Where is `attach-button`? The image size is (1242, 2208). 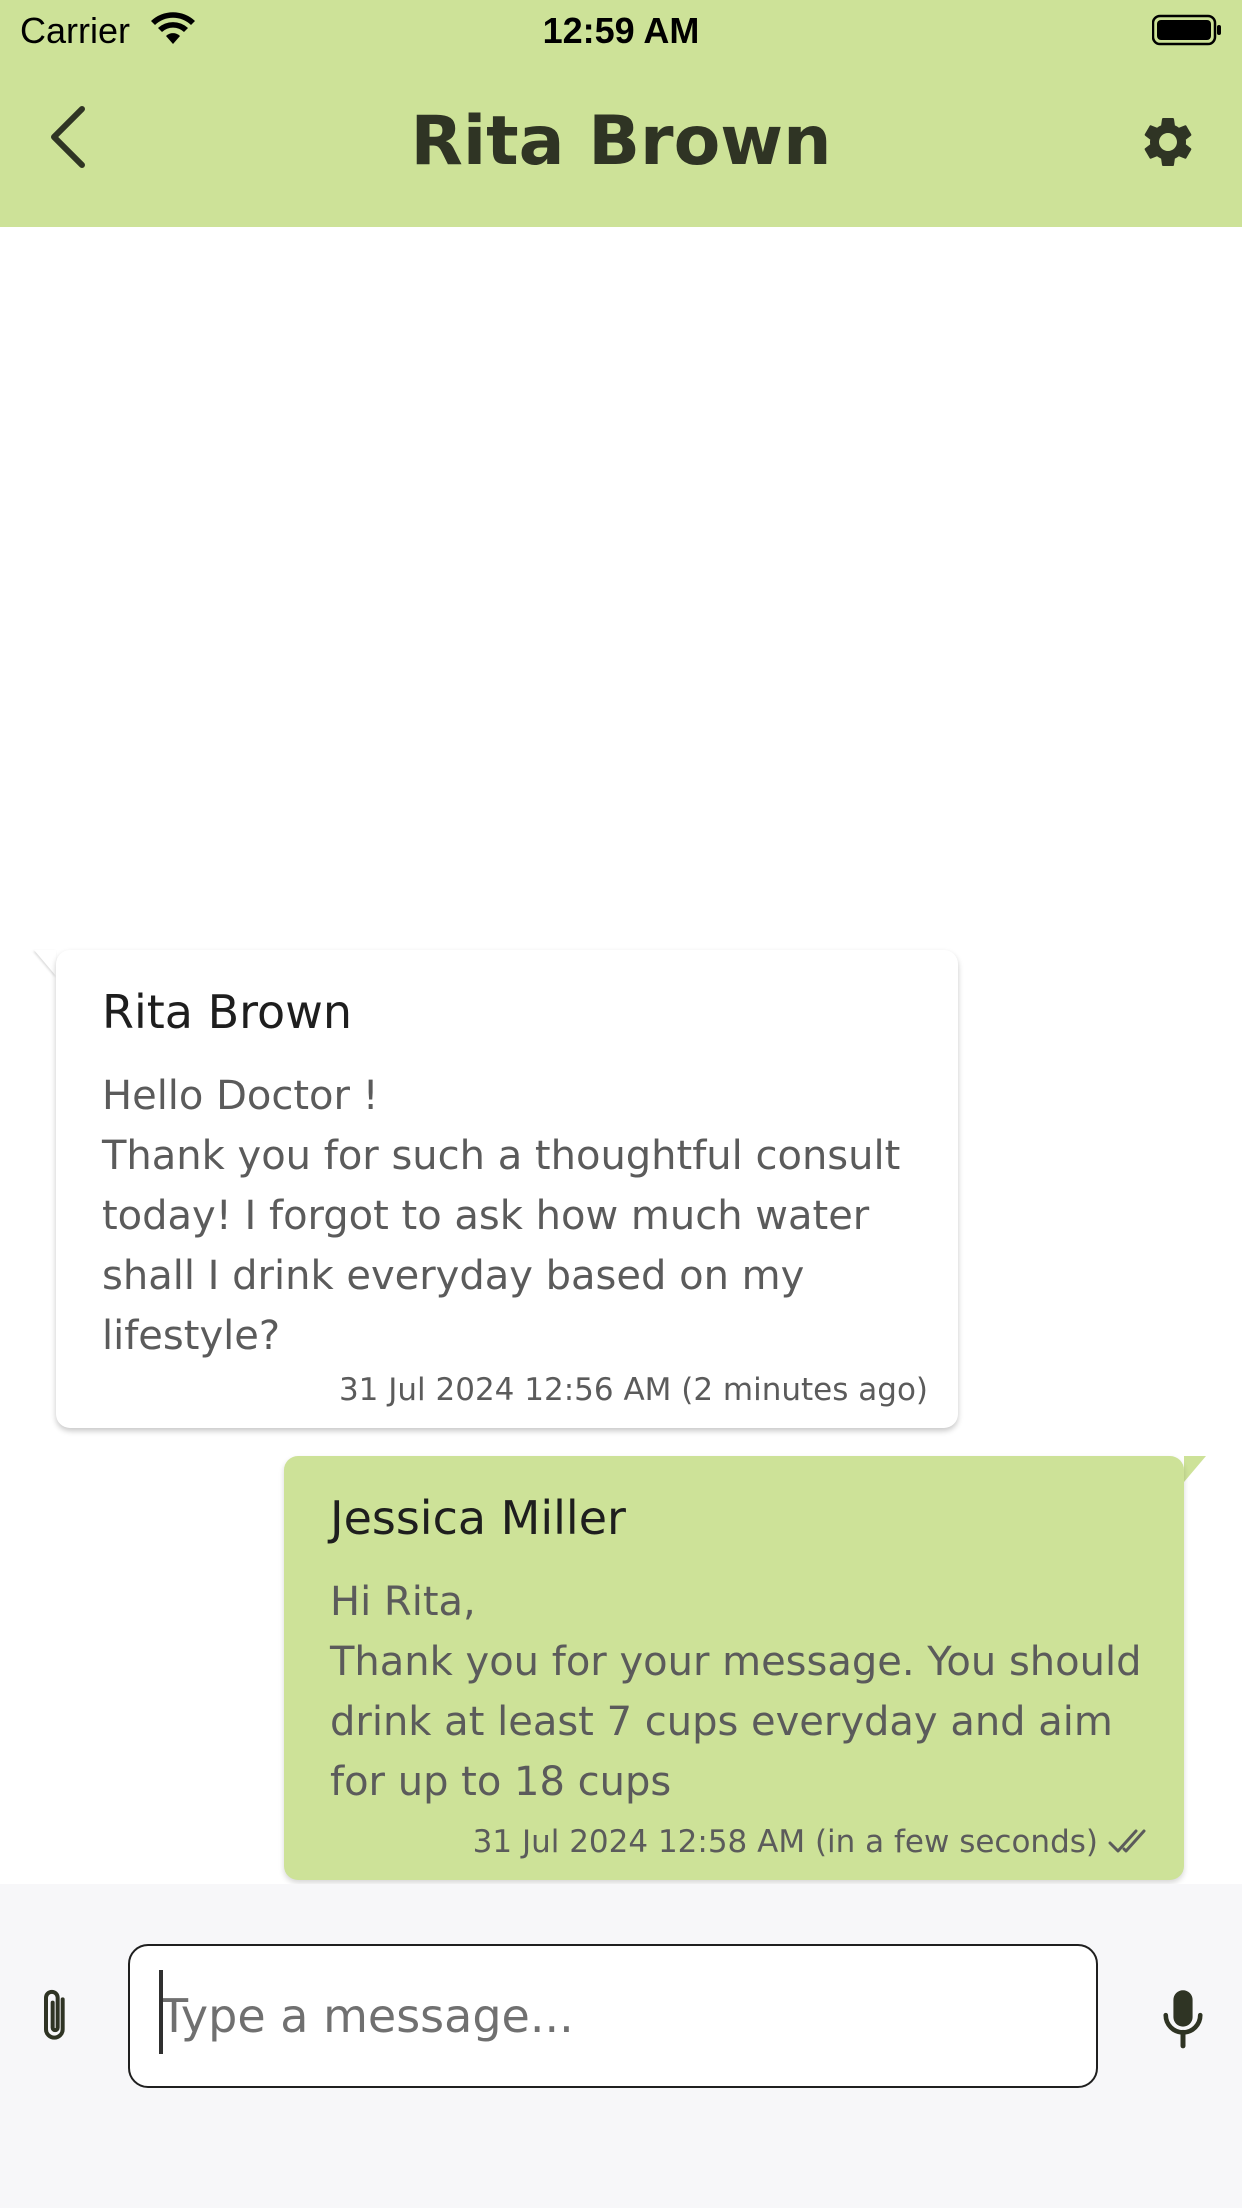
attach-button is located at coordinates (56, 2016).